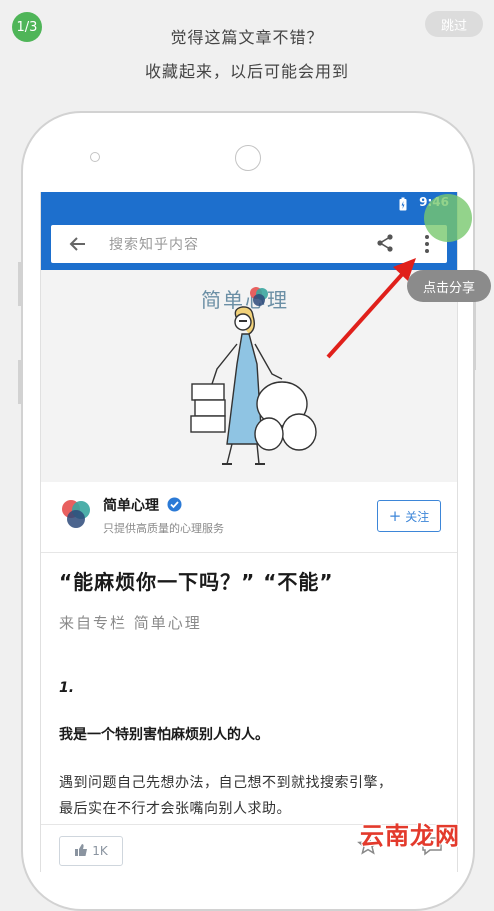  I want to click on share-hint-tooltip: 点击分享, so click(449, 286).